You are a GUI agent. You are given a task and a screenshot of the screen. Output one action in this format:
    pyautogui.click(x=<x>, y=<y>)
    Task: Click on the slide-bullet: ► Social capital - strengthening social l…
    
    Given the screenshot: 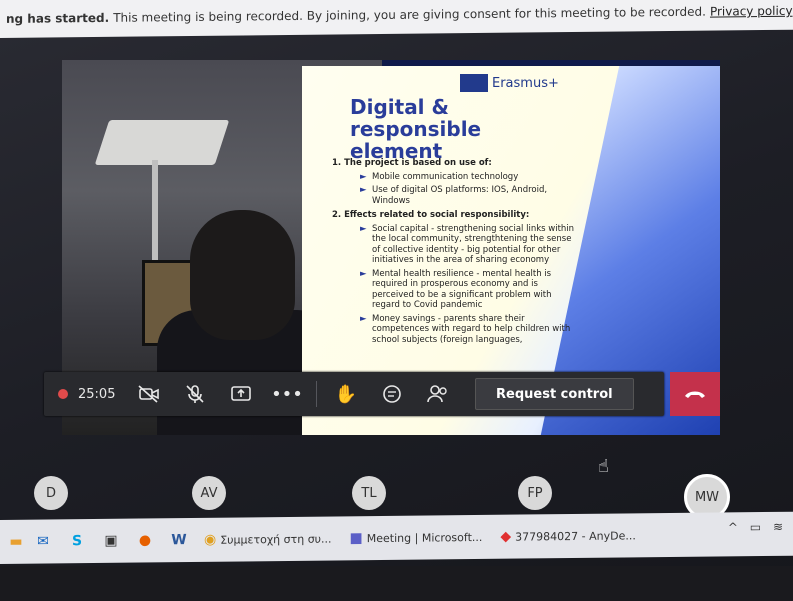 What is the action you would take?
    pyautogui.click(x=471, y=245)
    